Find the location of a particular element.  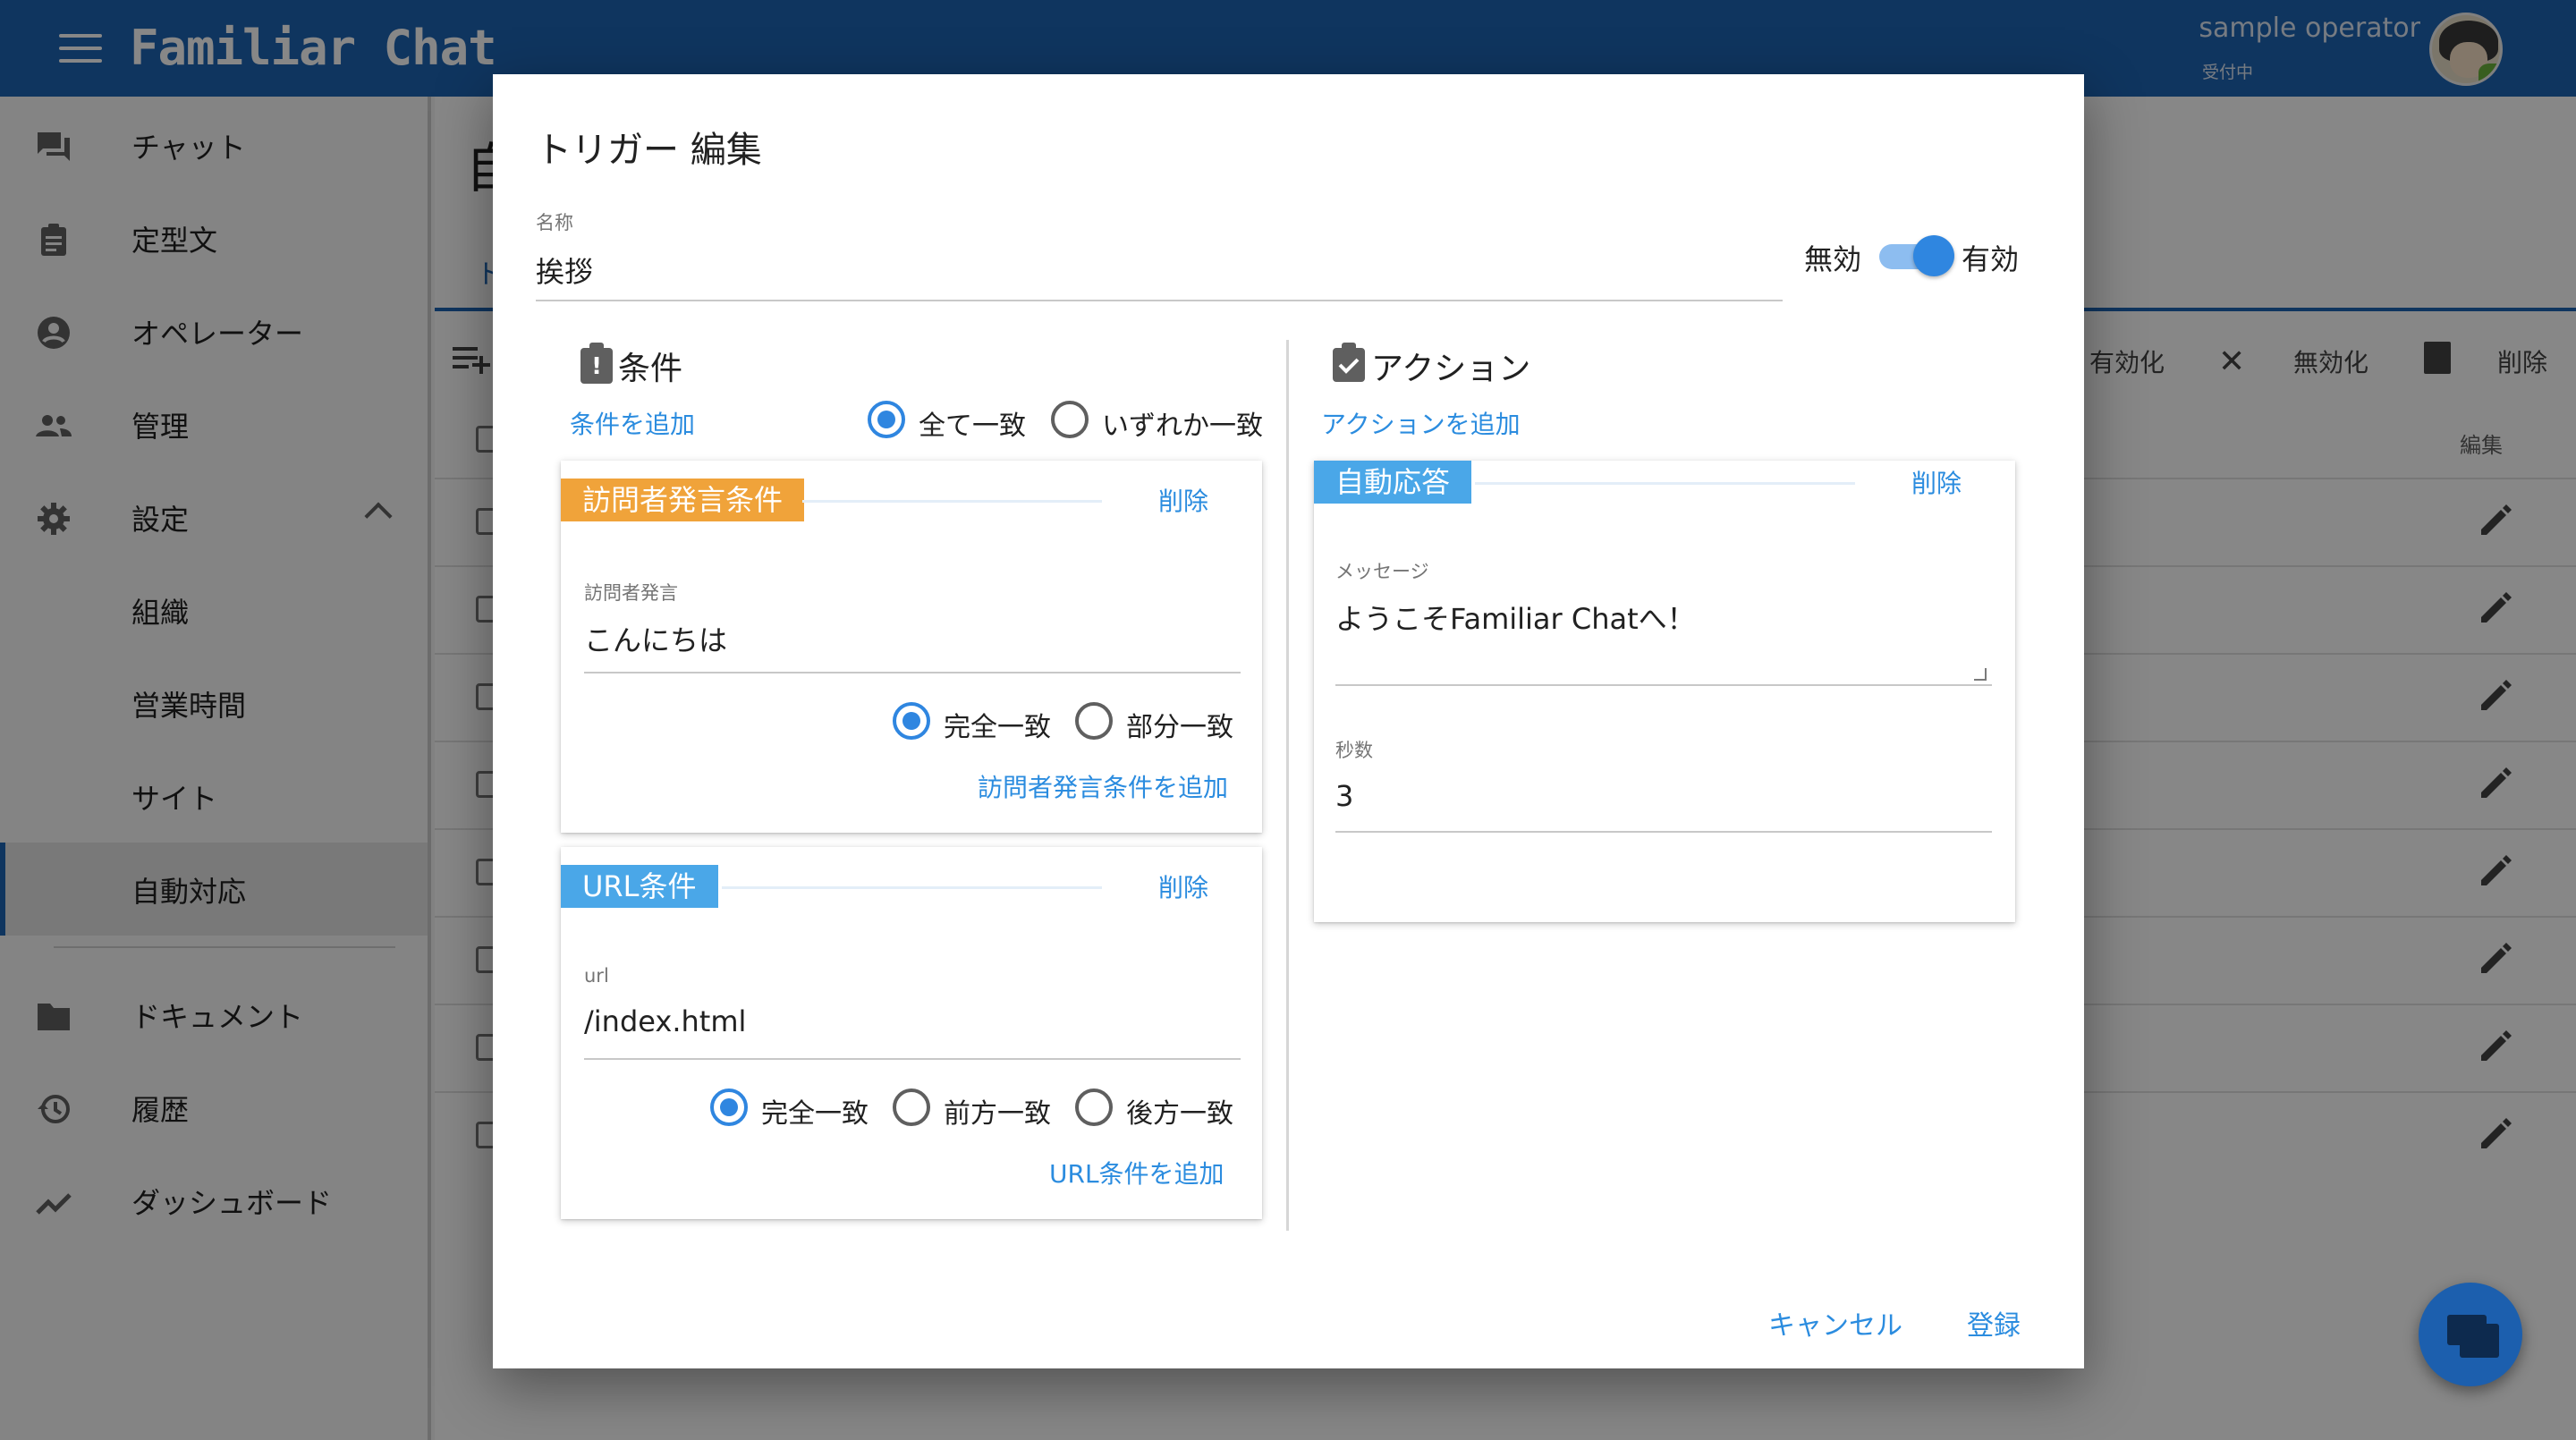

url-suffix-match-label: 後方一致 is located at coordinates (1179, 1114).